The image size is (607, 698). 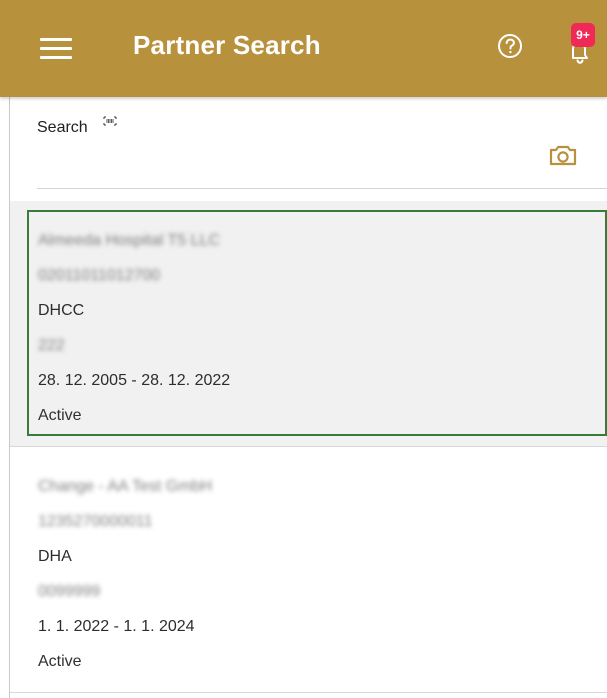 What do you see at coordinates (289, 161) in the screenshot?
I see `search-input` at bounding box center [289, 161].